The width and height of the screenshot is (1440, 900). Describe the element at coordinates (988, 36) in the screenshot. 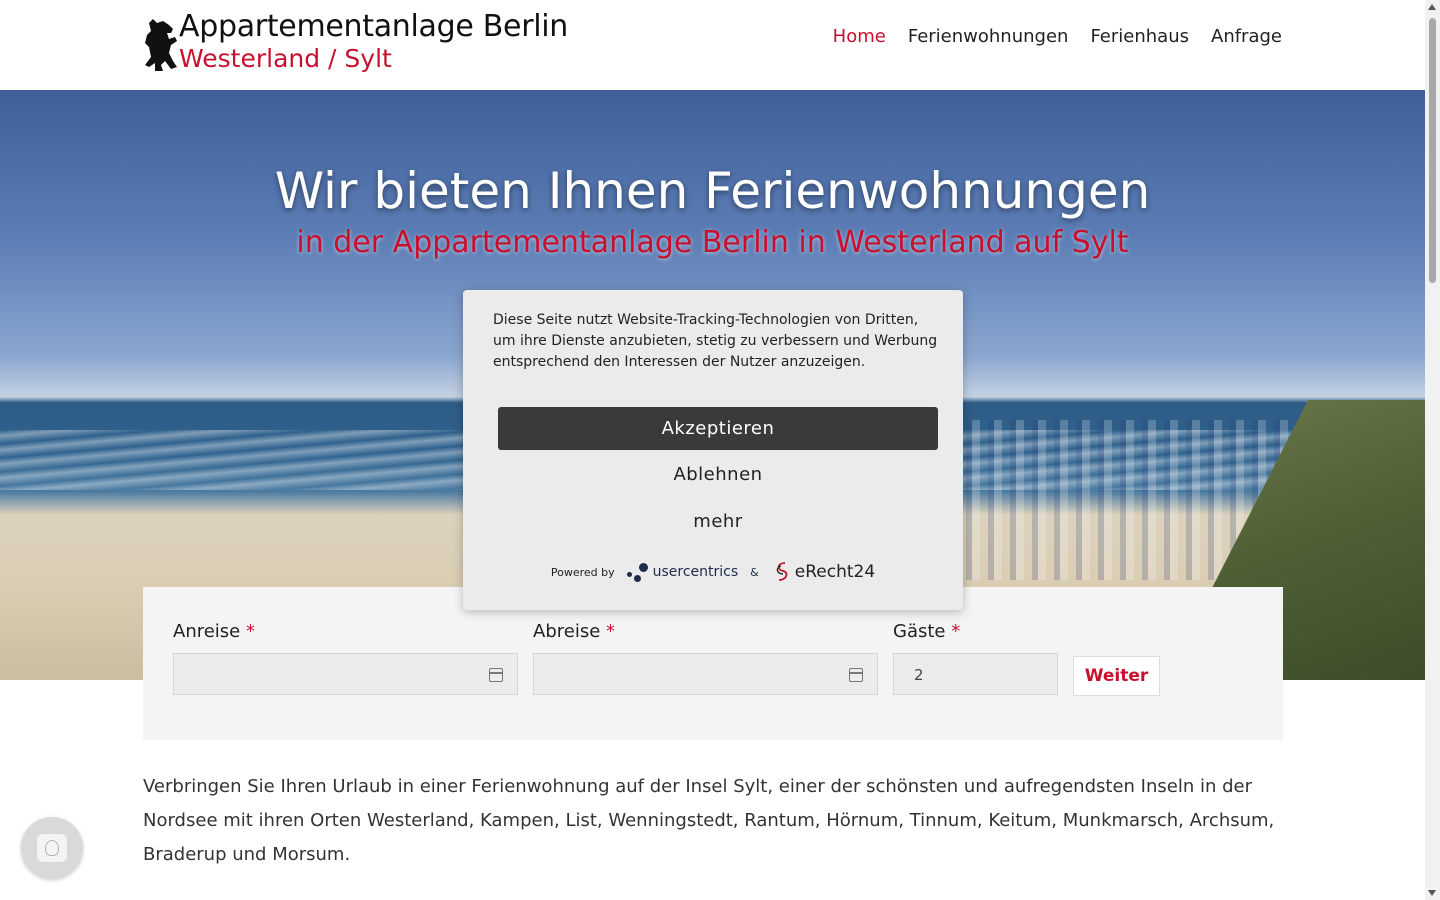

I see `nav-ferienwohnungen: Ferienwohnungen` at that location.